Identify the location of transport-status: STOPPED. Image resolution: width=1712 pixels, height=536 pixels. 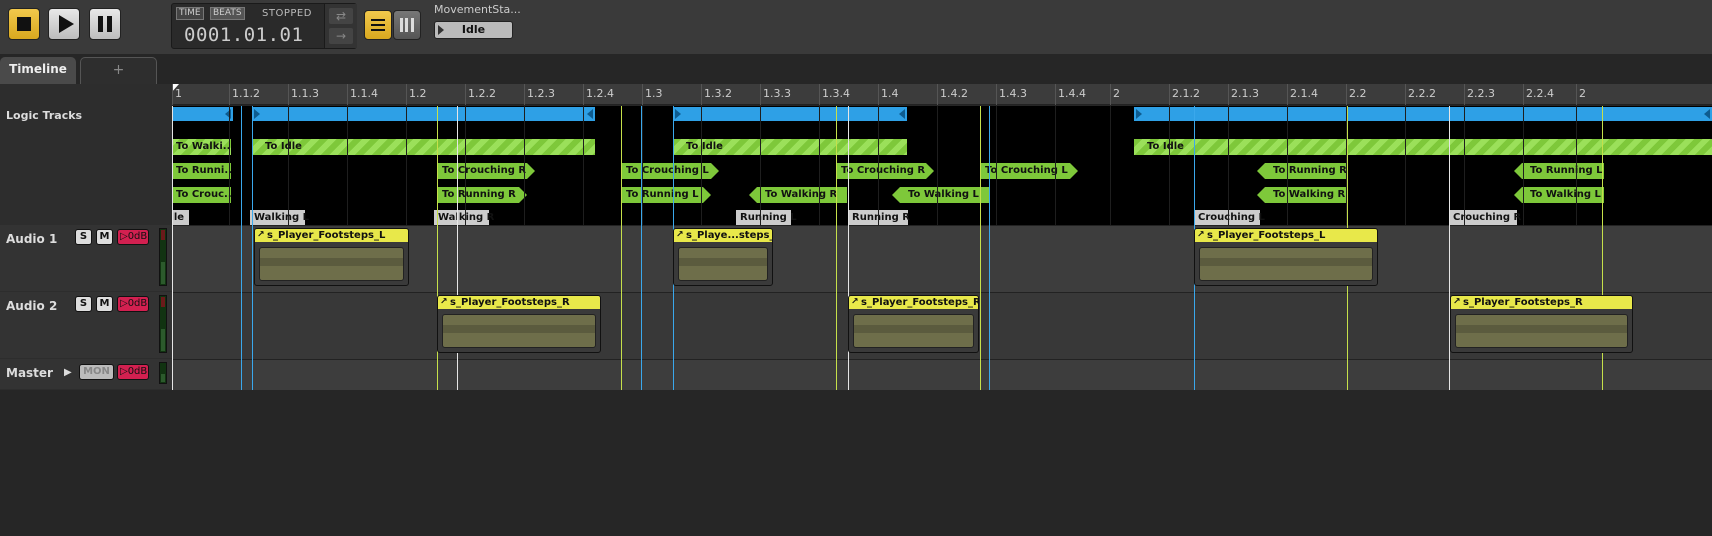
(287, 13).